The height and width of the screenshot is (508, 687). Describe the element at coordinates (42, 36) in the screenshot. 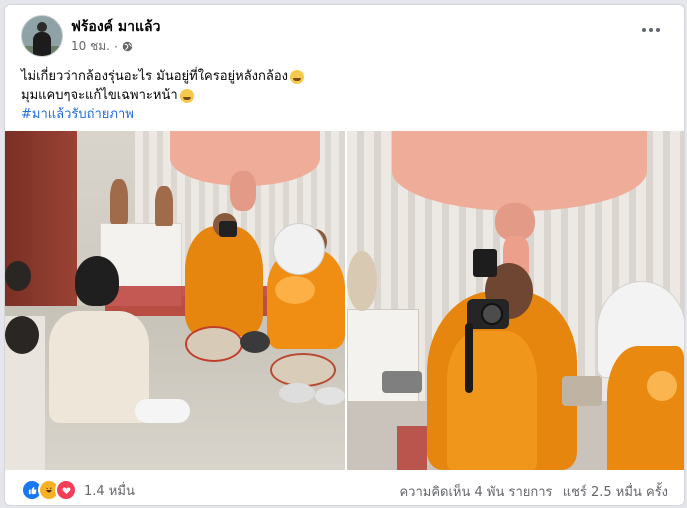

I see `author-avatar` at that location.